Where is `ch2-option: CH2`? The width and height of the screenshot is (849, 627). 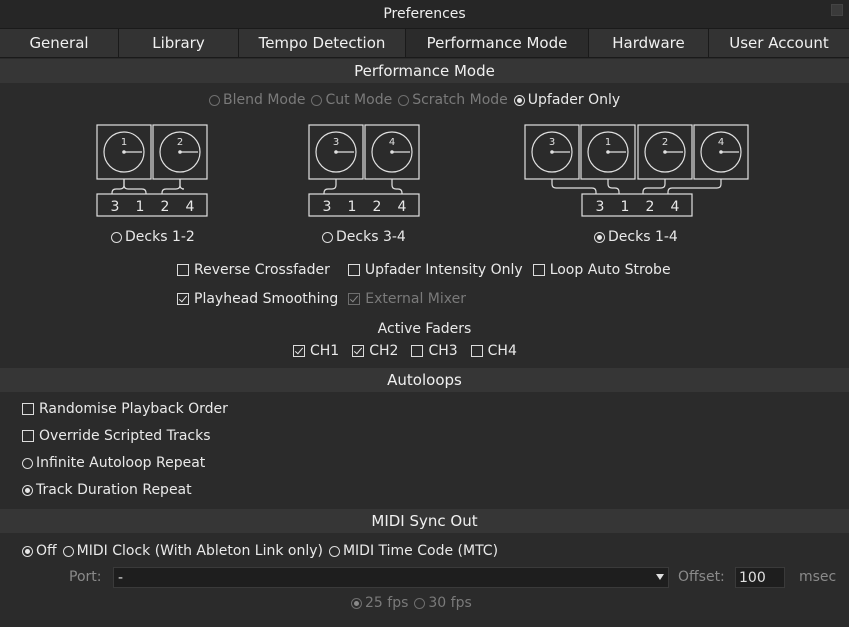
ch2-option: CH2 is located at coordinates (375, 351).